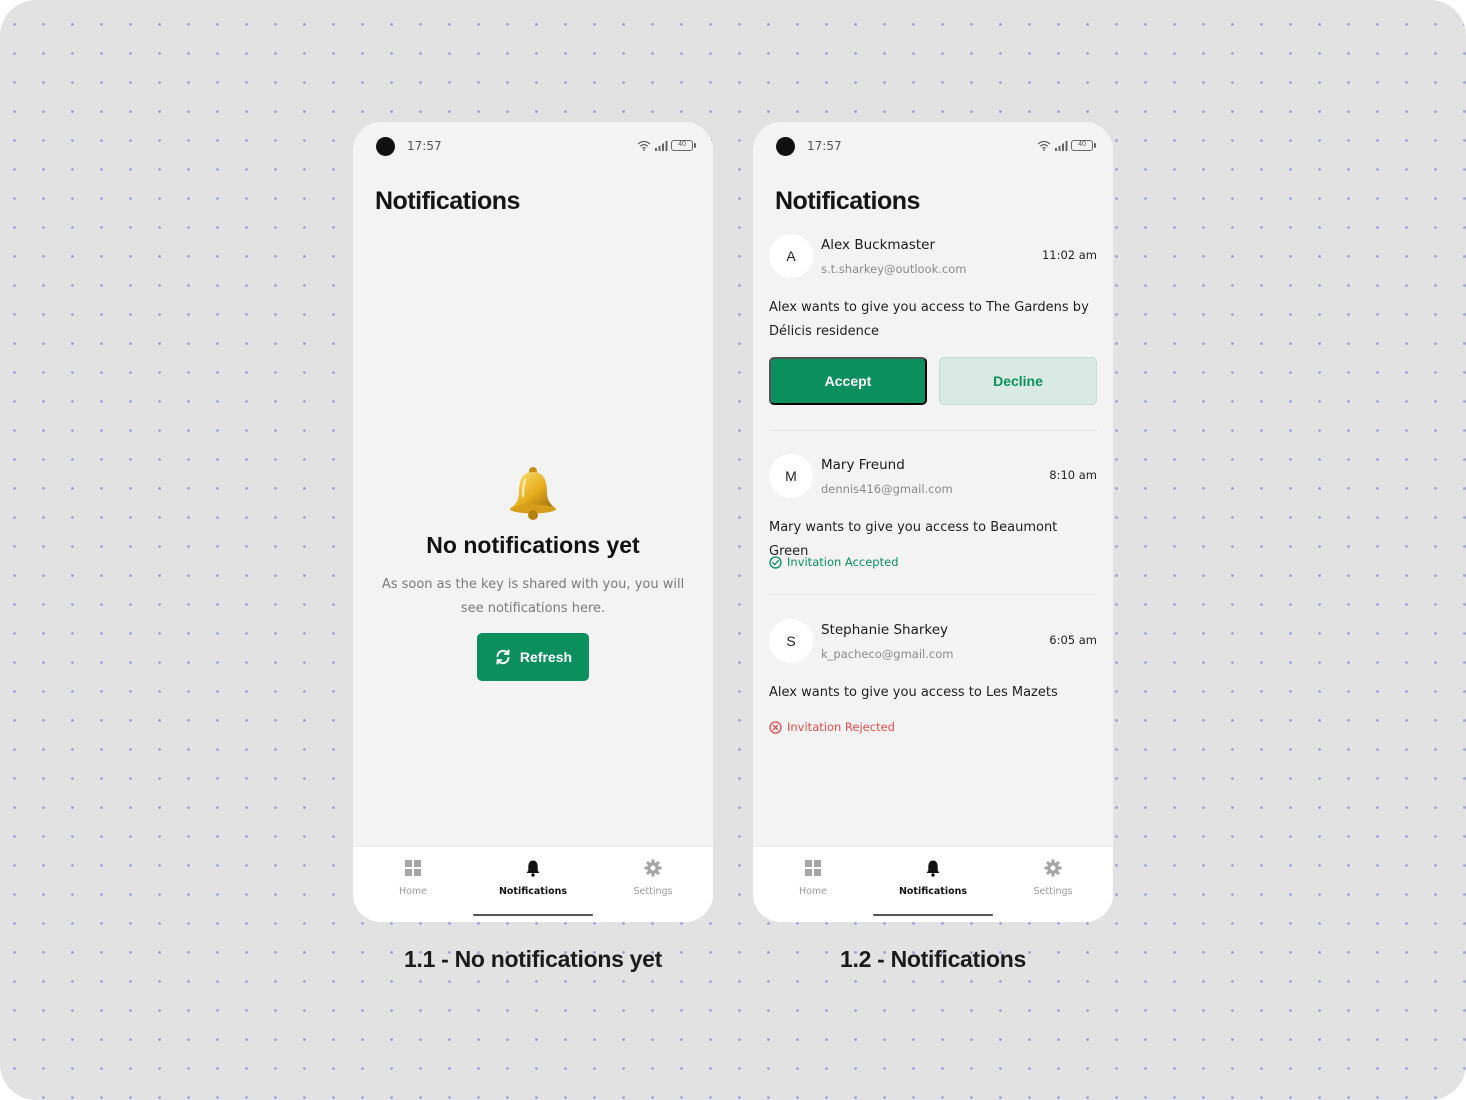 This screenshot has width=1466, height=1100. What do you see at coordinates (878, 245) in the screenshot?
I see `sender-name: Alex Buckmaster` at bounding box center [878, 245].